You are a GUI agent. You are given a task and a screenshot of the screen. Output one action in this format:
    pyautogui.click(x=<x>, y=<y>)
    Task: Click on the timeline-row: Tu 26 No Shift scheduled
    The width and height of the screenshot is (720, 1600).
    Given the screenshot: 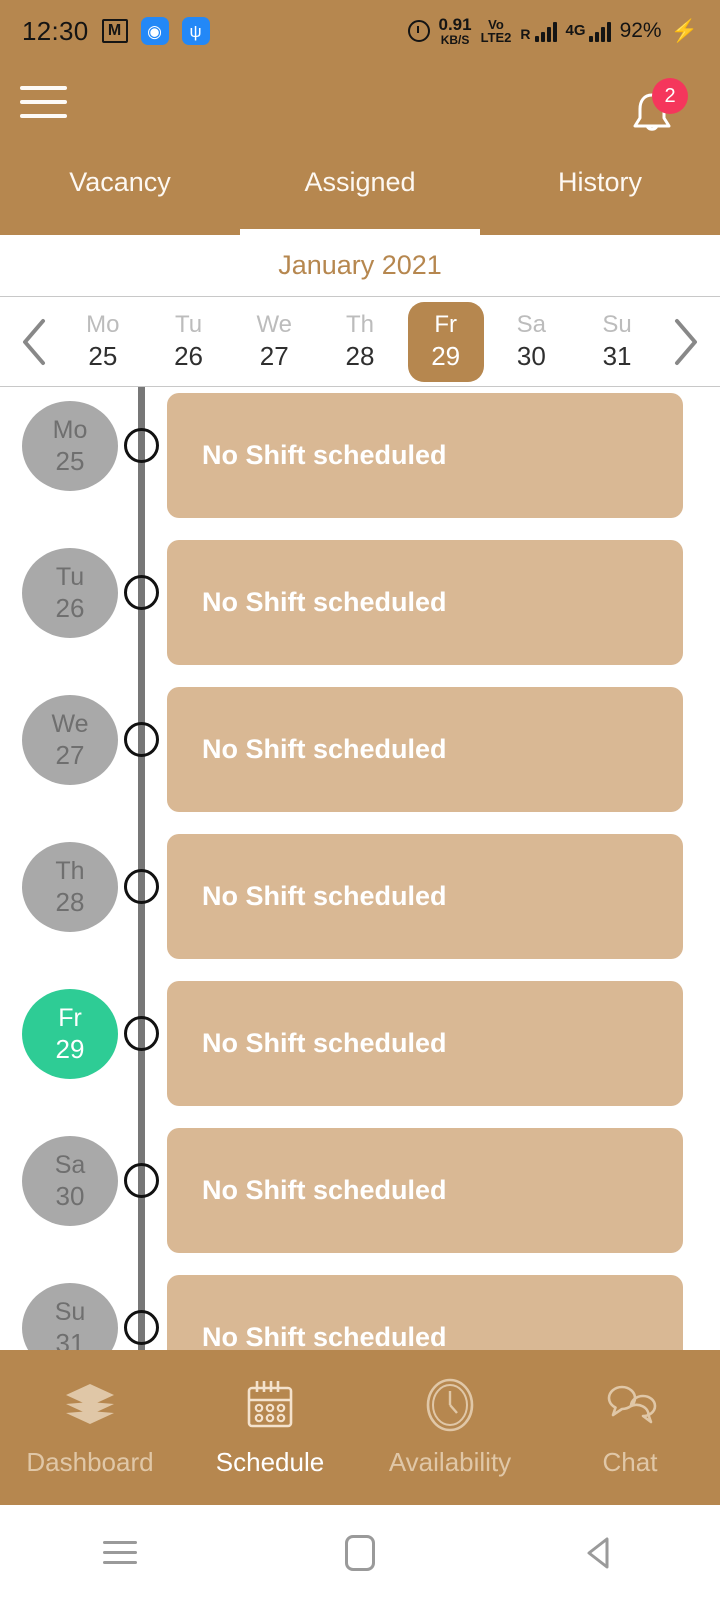 What is the action you would take?
    pyautogui.click(x=360, y=607)
    